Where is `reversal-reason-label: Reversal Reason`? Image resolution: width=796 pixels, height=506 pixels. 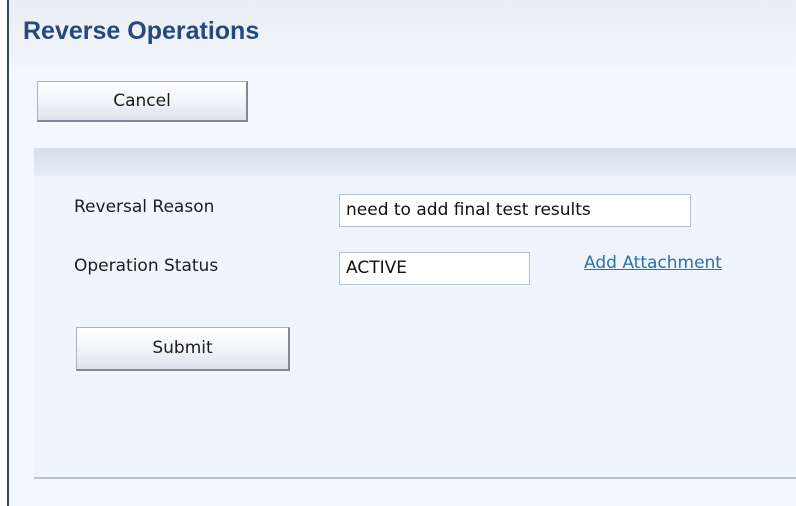 reversal-reason-label: Reversal Reason is located at coordinates (144, 207).